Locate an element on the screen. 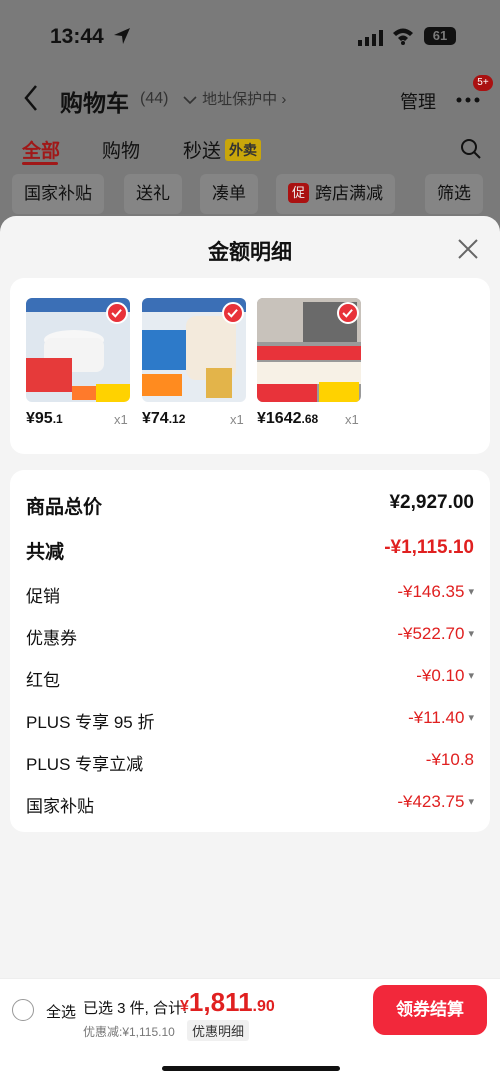 This screenshot has width=500, height=1083. price-decimal: .1 is located at coordinates (57, 419).